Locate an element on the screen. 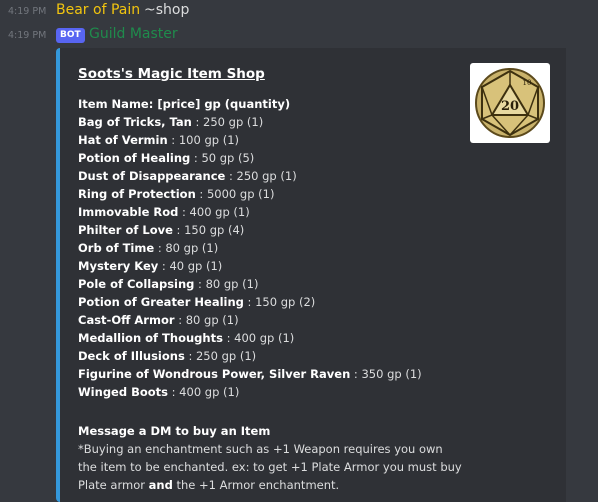 Image resolution: width=598 pixels, height=502 pixels. list-item: Medallion of Thoughts : 400 gp (1) is located at coordinates (250, 338).